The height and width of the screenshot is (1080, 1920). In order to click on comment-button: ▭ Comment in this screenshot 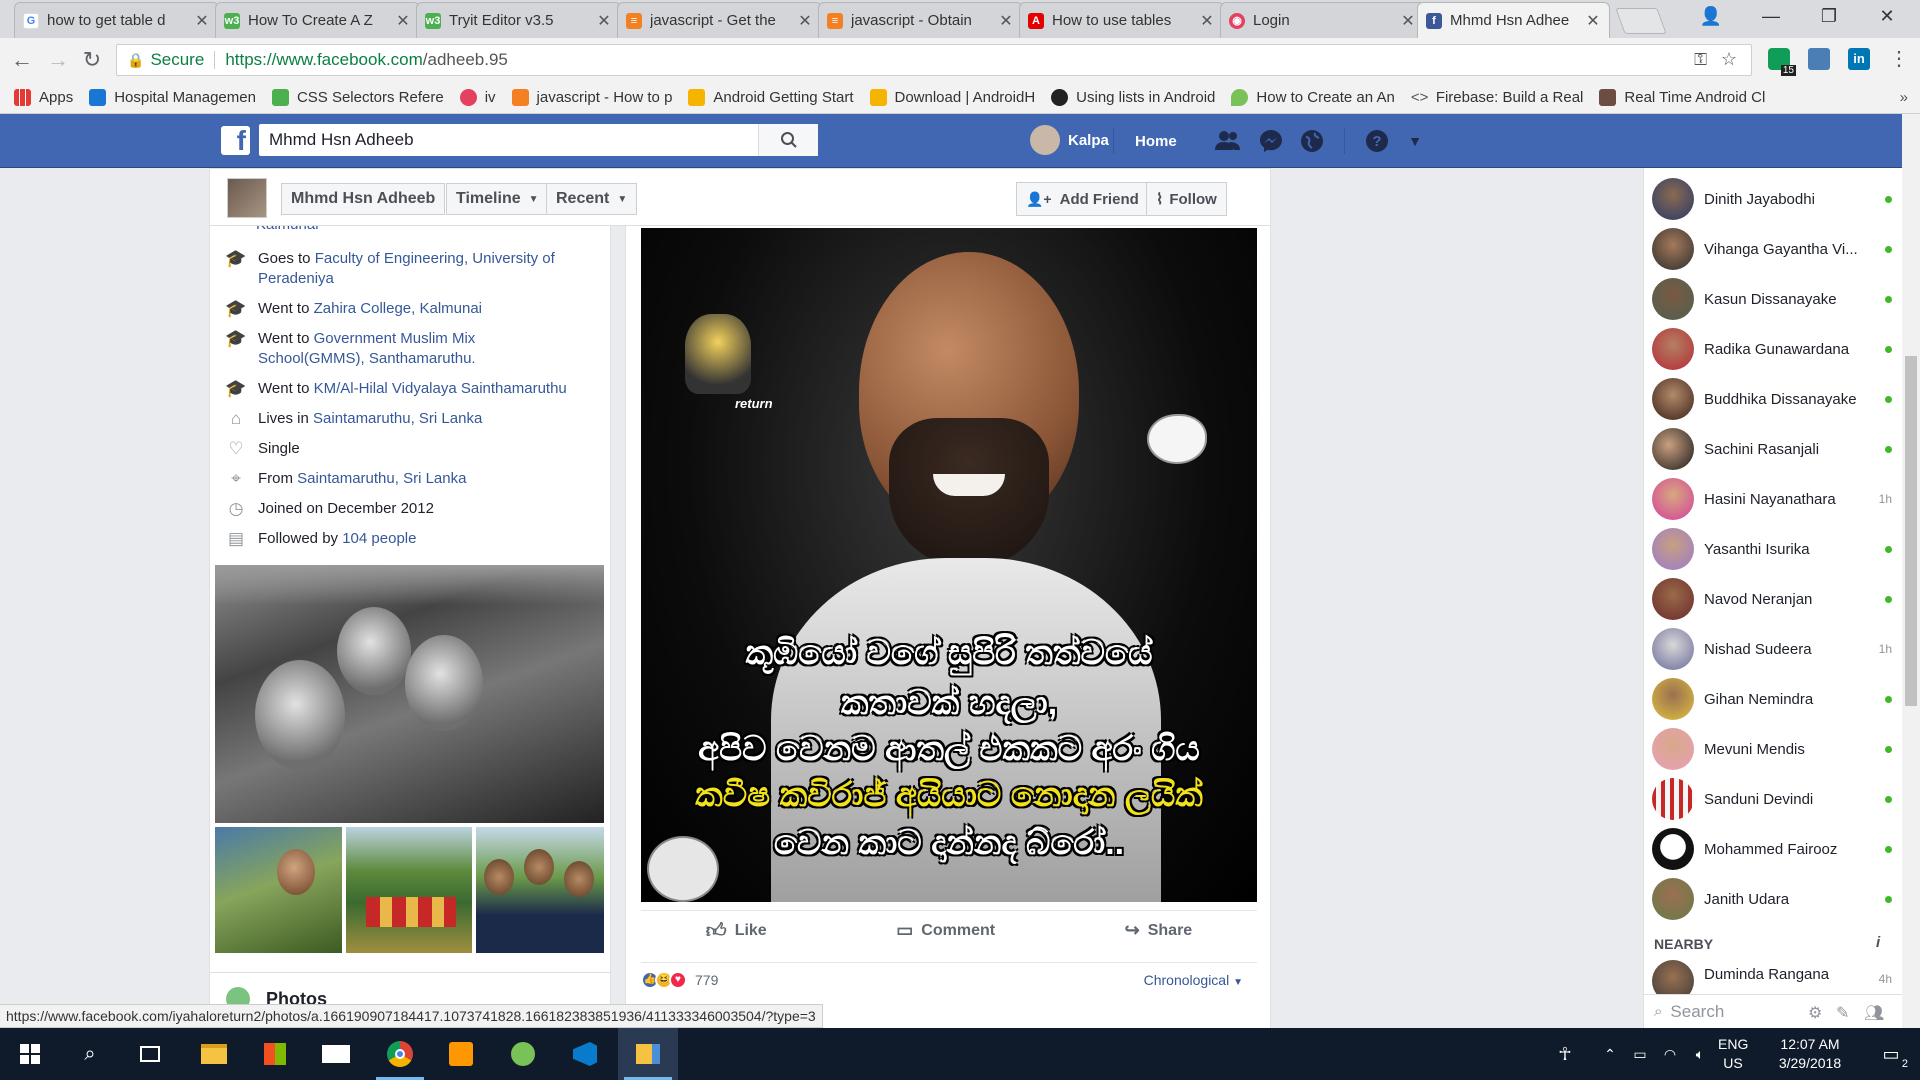, I will do `click(945, 930)`.